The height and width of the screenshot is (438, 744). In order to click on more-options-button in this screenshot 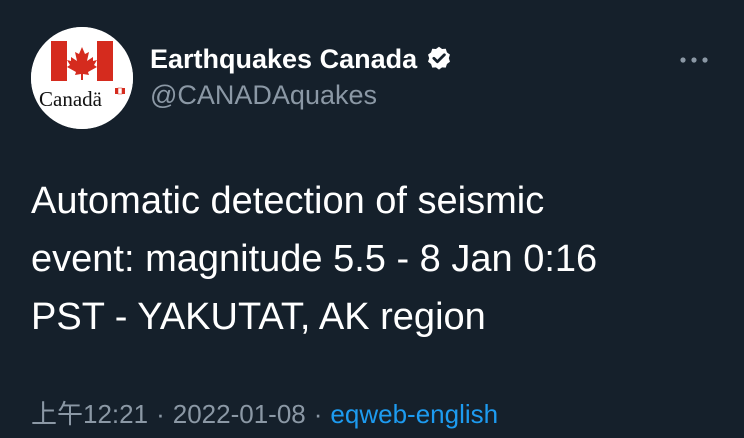, I will do `click(694, 60)`.